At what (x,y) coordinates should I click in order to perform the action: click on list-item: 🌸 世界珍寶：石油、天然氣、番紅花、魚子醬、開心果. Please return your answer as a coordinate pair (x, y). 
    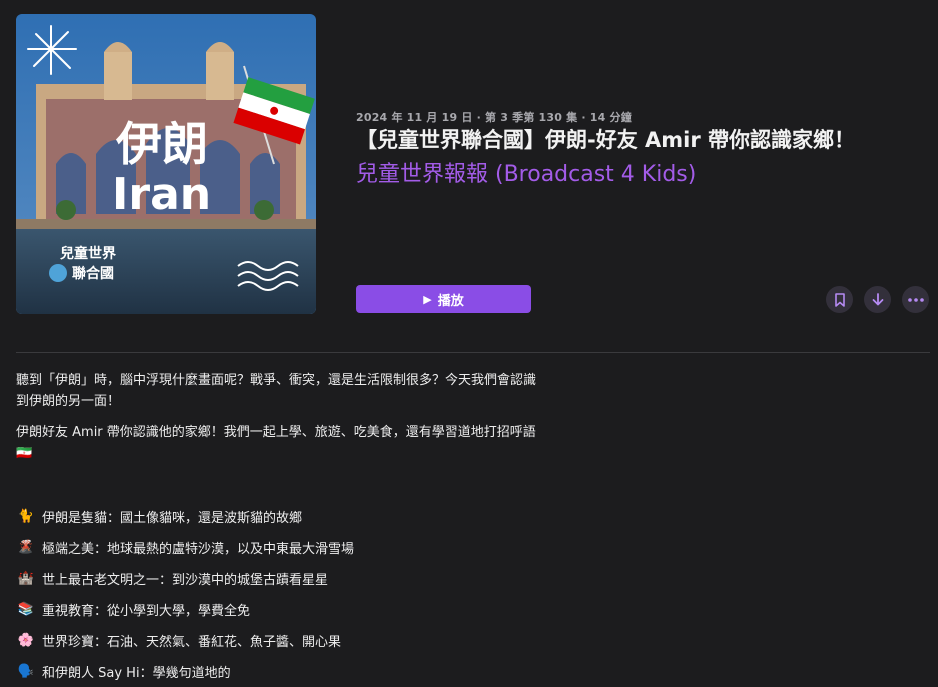
    Looking at the image, I should click on (185, 640).